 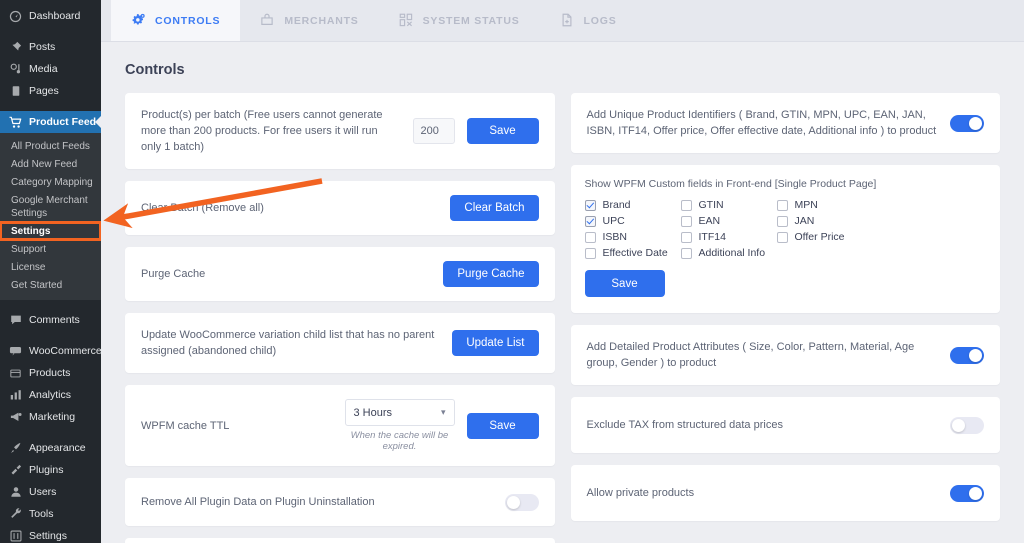 What do you see at coordinates (176, 20) in the screenshot?
I see `tab-controls: CONTROLS` at bounding box center [176, 20].